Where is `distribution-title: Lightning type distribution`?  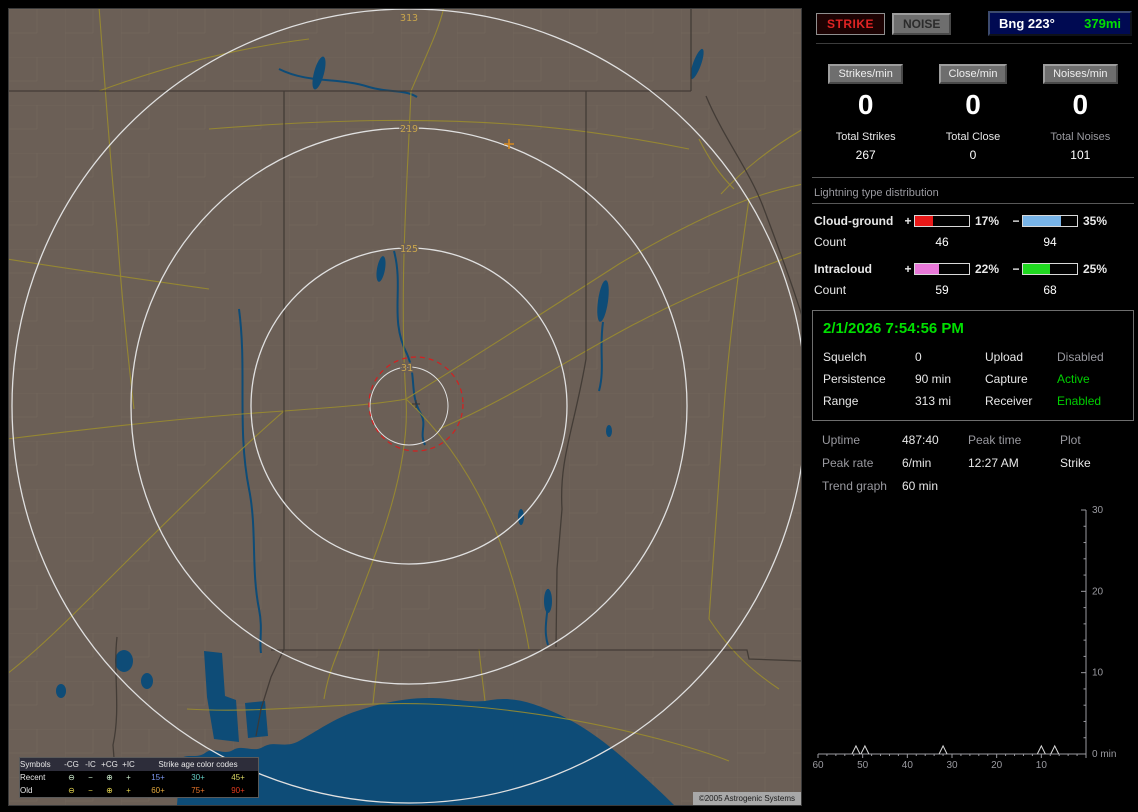
distribution-title: Lightning type distribution is located at coordinates (973, 195).